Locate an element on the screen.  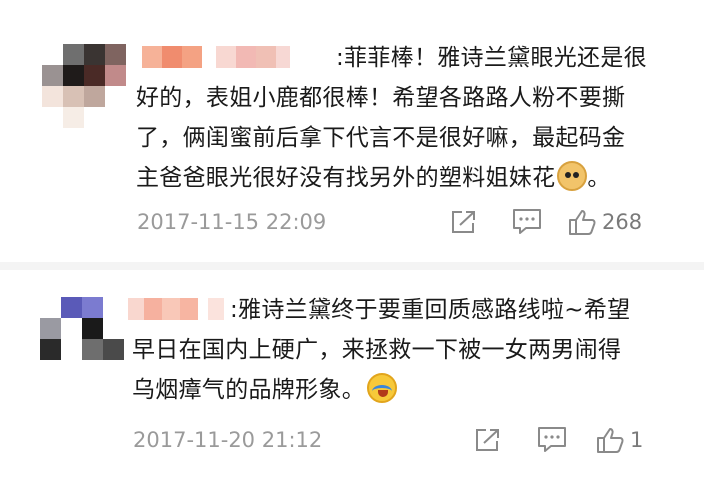
crying-laughing-emoji-icon is located at coordinates (382, 388).